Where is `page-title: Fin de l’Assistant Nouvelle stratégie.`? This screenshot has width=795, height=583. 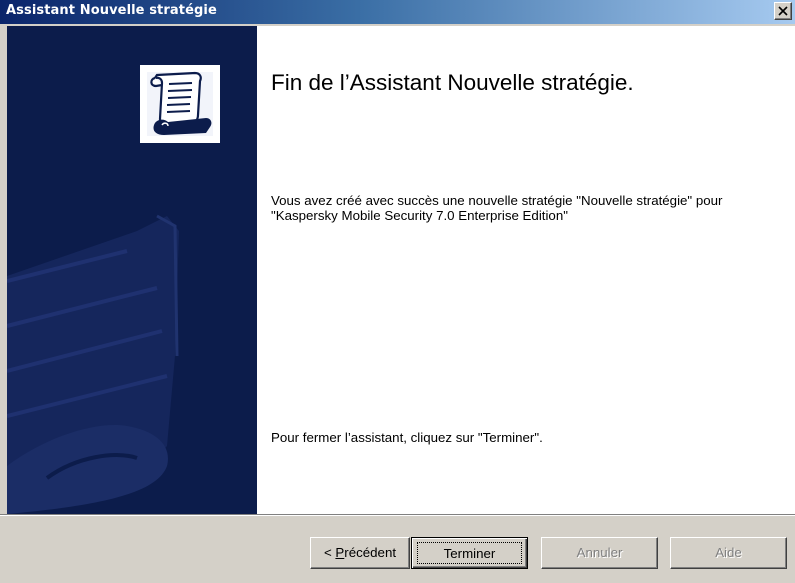 page-title: Fin de l’Assistant Nouvelle stratégie. is located at coordinates (452, 82).